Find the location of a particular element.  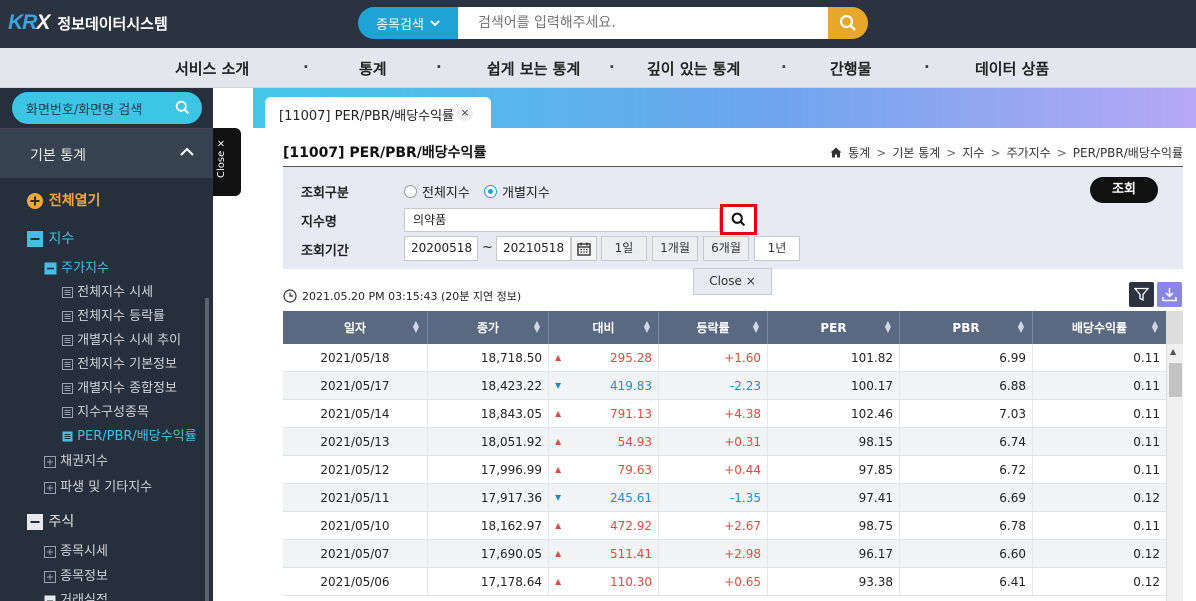

sidebar-search-placeholder: 화면번호/화면명 검색 is located at coordinates (84, 110).